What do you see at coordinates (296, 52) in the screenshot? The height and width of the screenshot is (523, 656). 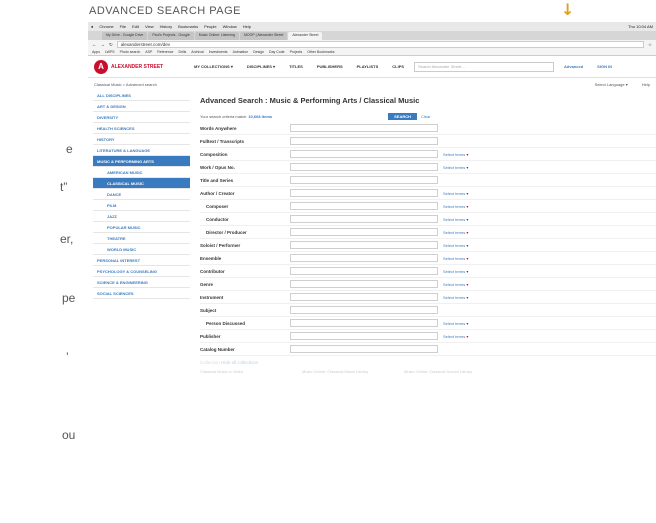 I see `bookmark-item: Projects` at bounding box center [296, 52].